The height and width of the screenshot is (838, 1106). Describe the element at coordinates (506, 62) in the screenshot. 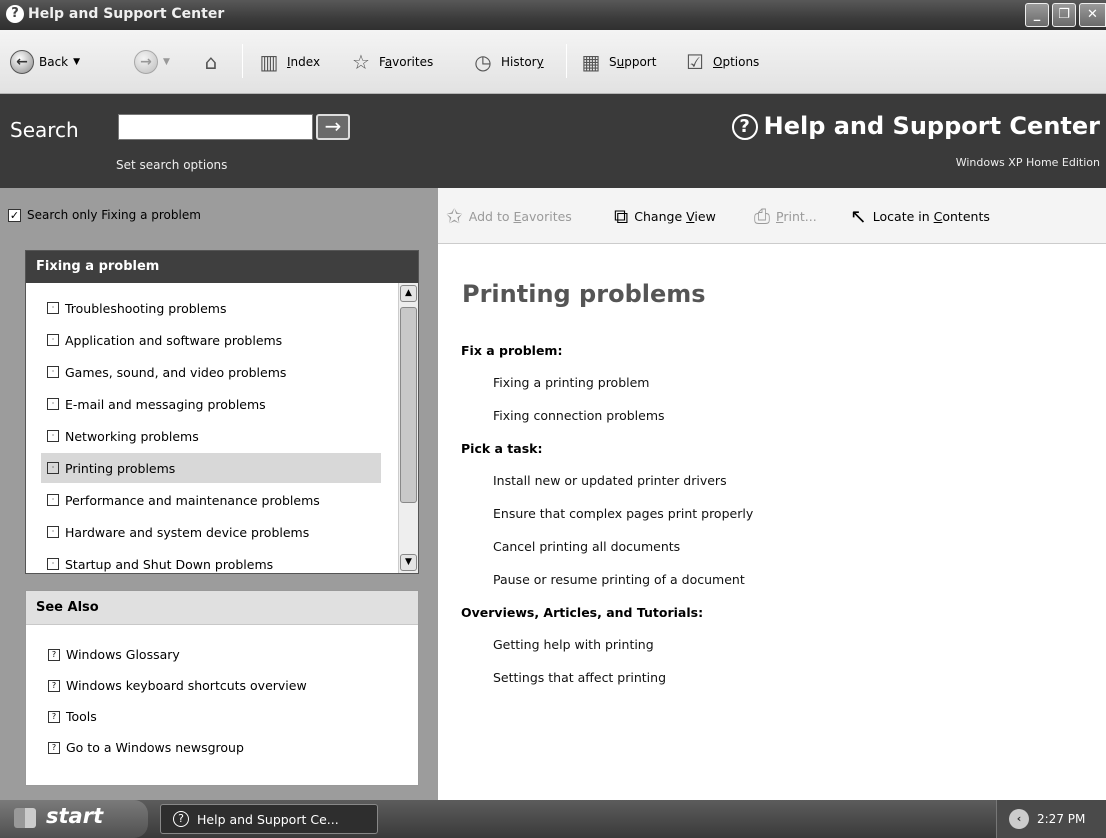

I see `history-button: ◷ History` at that location.